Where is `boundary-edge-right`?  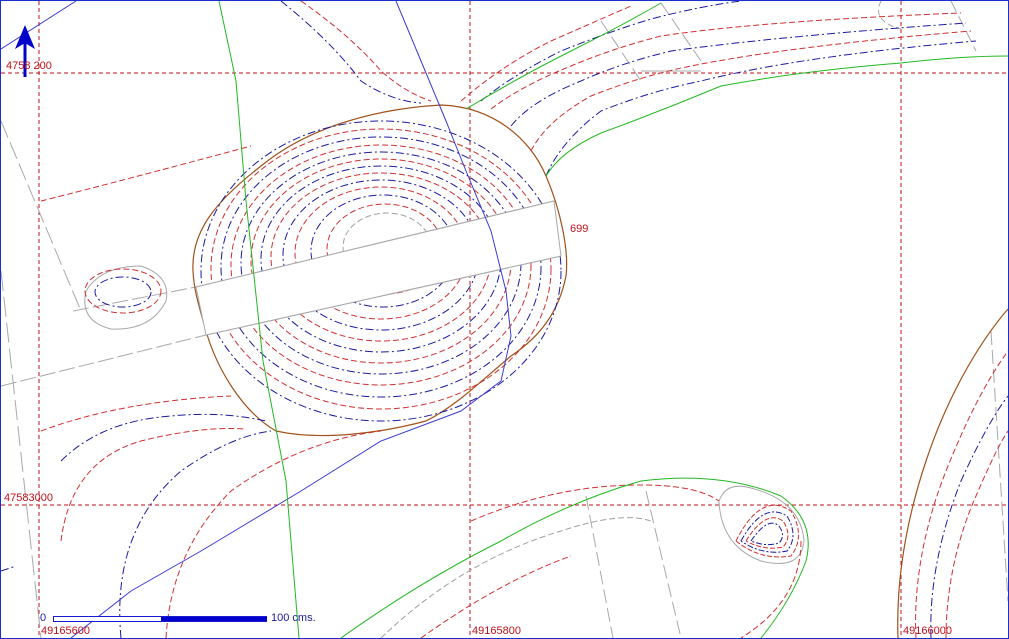 boundary-edge-right is located at coordinates (952, 473).